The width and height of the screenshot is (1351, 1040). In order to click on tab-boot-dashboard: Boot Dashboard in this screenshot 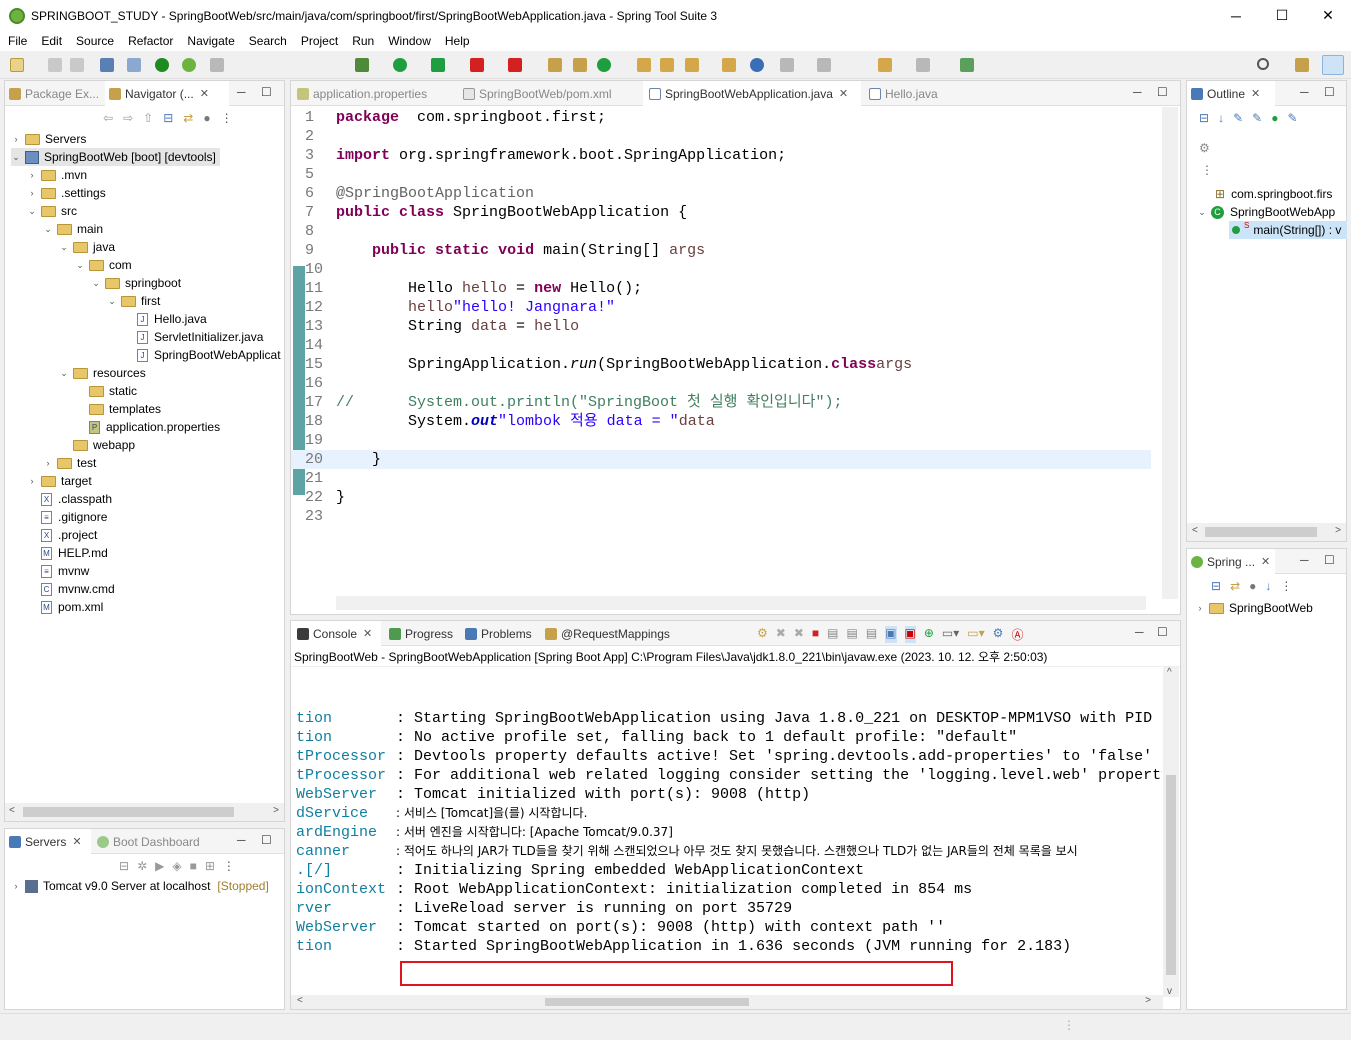, I will do `click(157, 841)`.